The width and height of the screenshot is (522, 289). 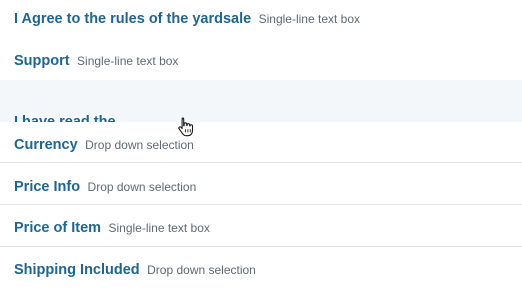 What do you see at coordinates (261, 184) in the screenshot?
I see `field-row-price-info: Price Info Drop down selection` at bounding box center [261, 184].